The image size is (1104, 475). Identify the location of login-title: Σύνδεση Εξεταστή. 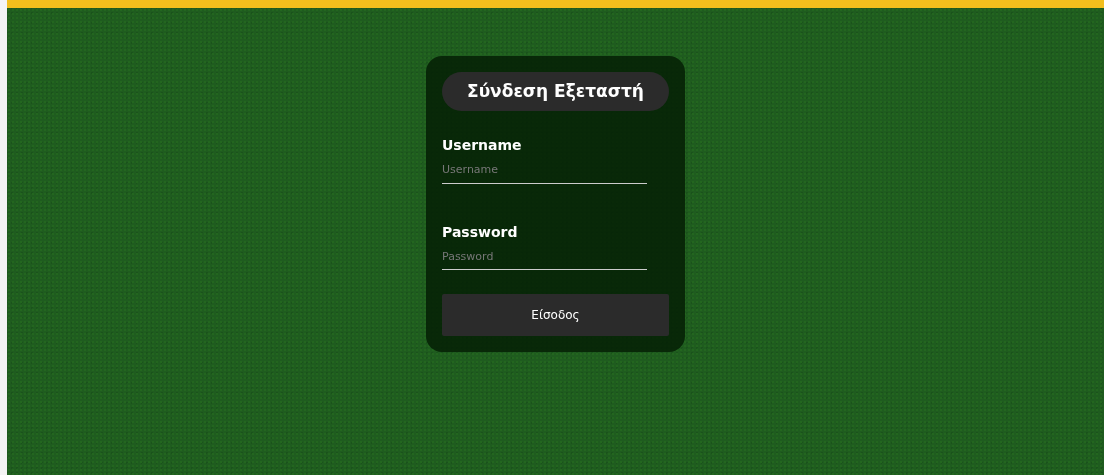
(555, 91).